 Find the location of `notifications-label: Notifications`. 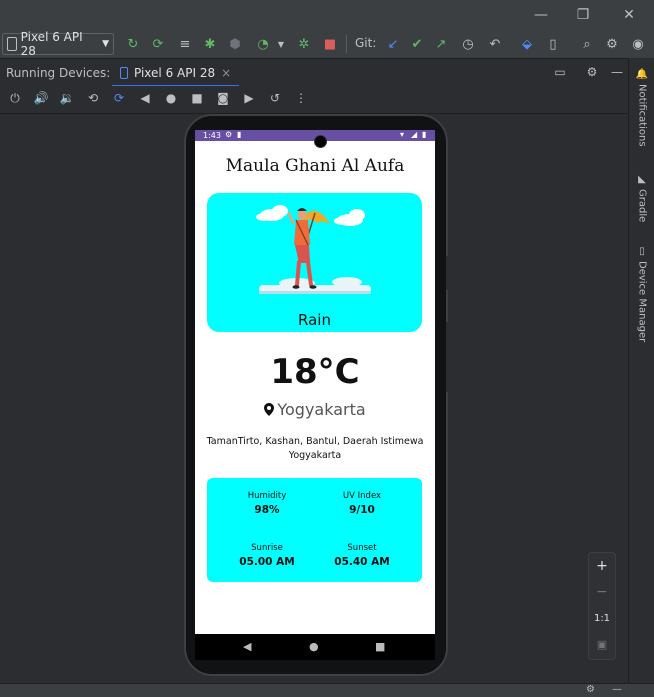

notifications-label: Notifications is located at coordinates (642, 115).